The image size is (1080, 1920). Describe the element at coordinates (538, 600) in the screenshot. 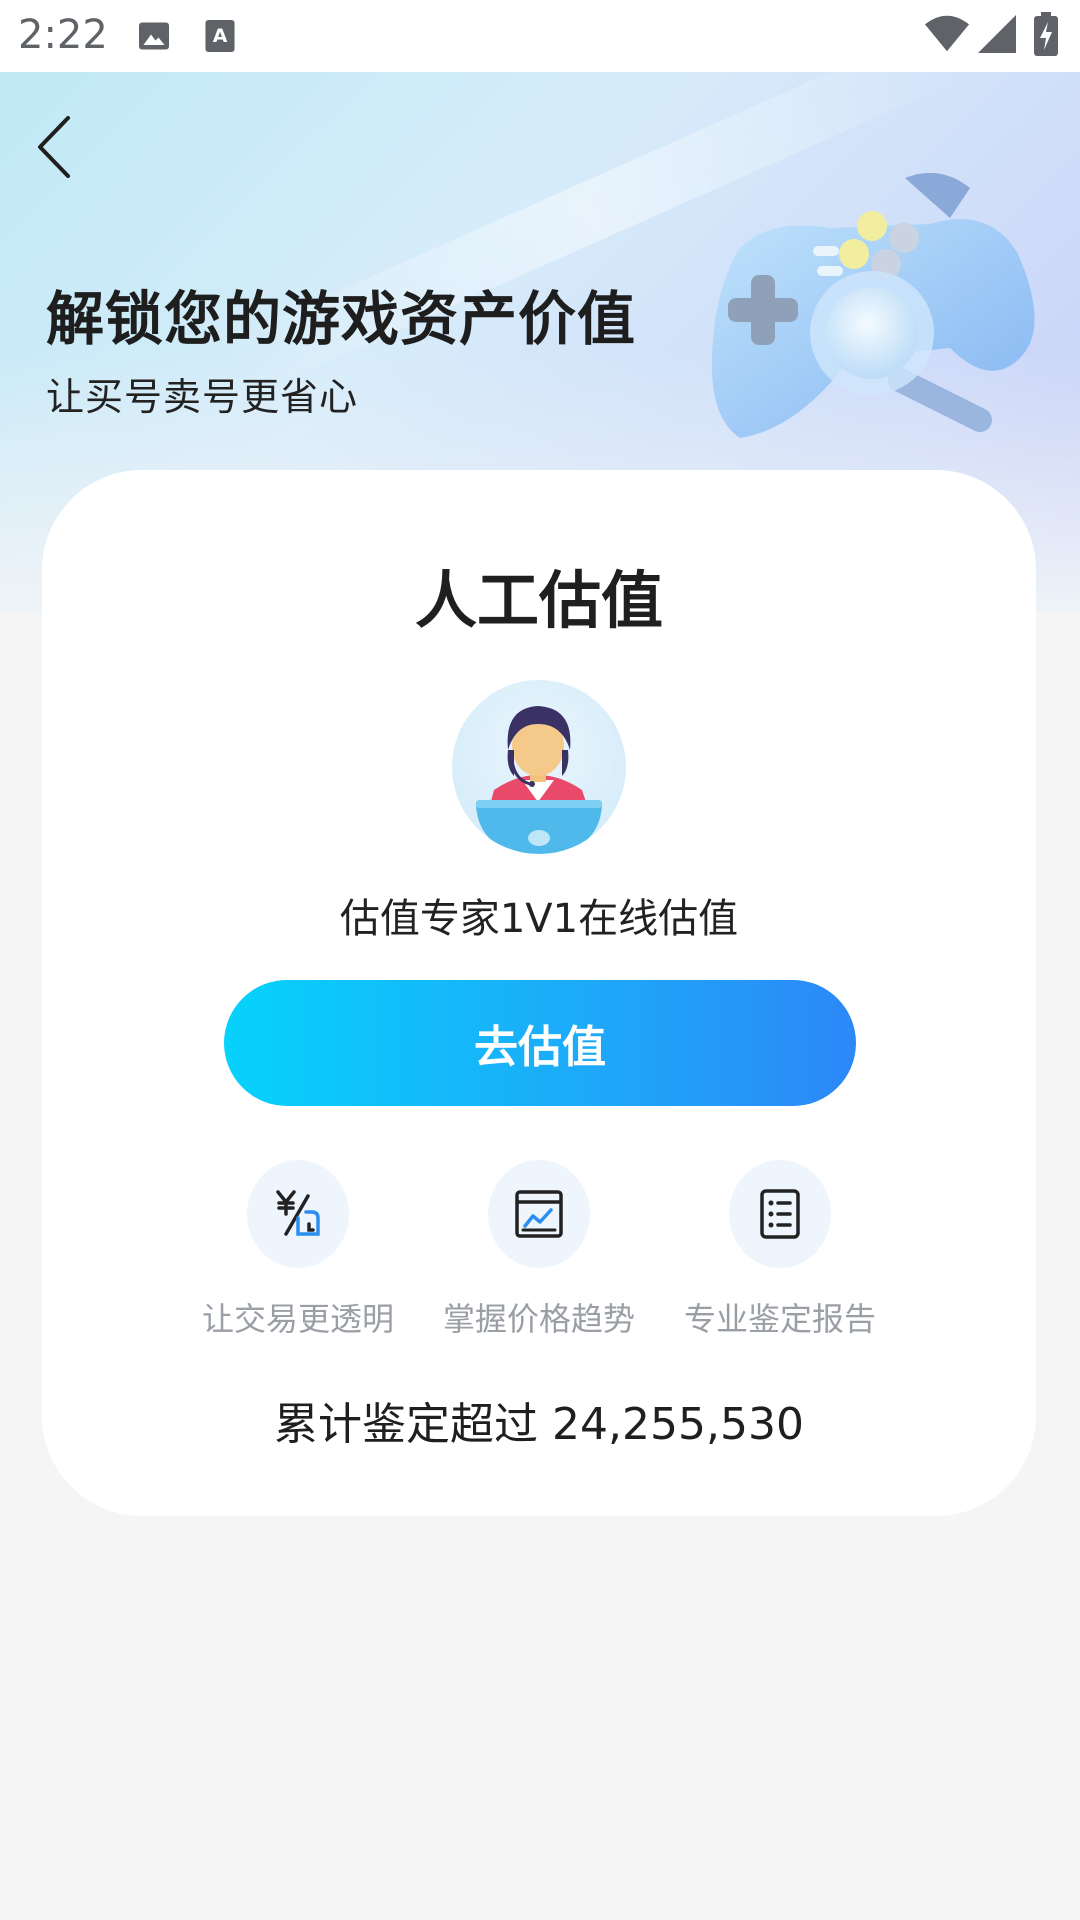

I see `card-title: 人工估值` at that location.